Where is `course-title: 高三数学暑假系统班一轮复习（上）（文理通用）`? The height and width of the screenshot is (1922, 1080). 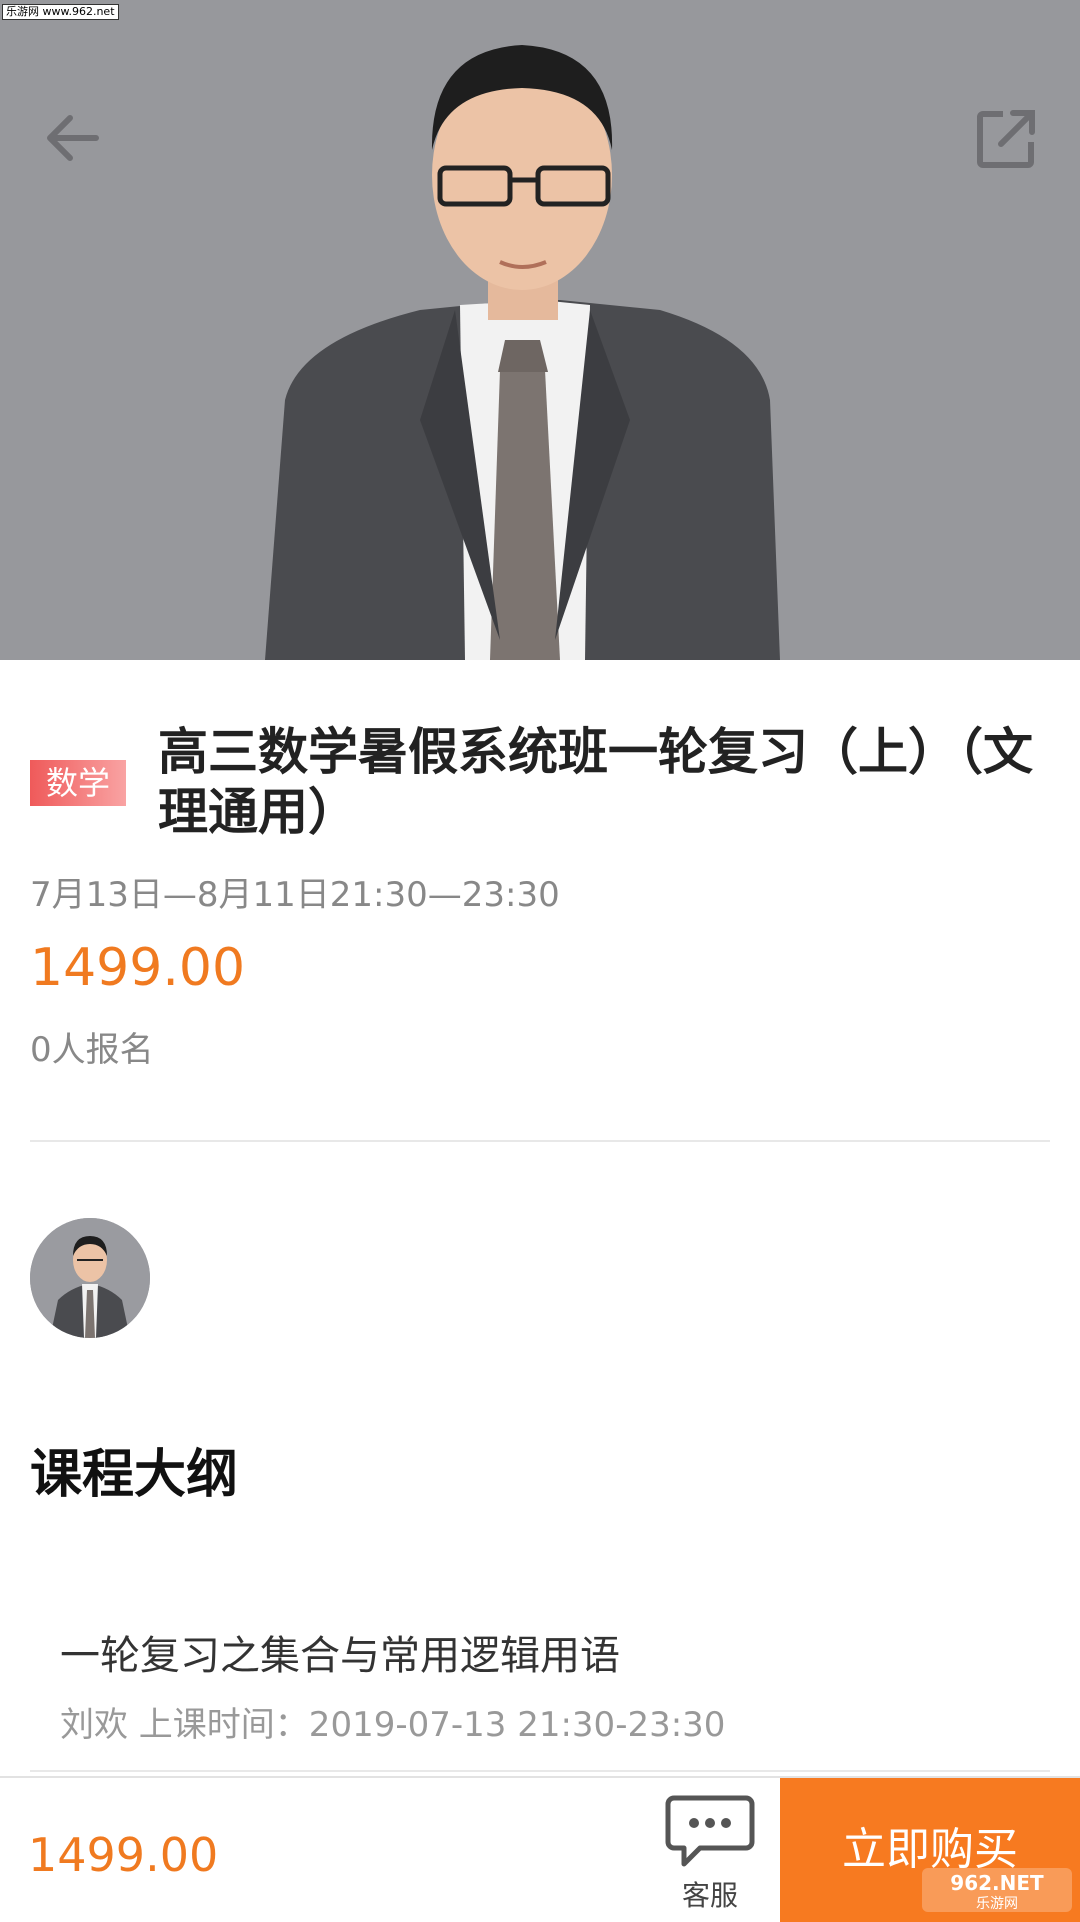
course-title: 高三数学暑假系统班一轮复习（上）（文理通用） is located at coordinates (595, 782).